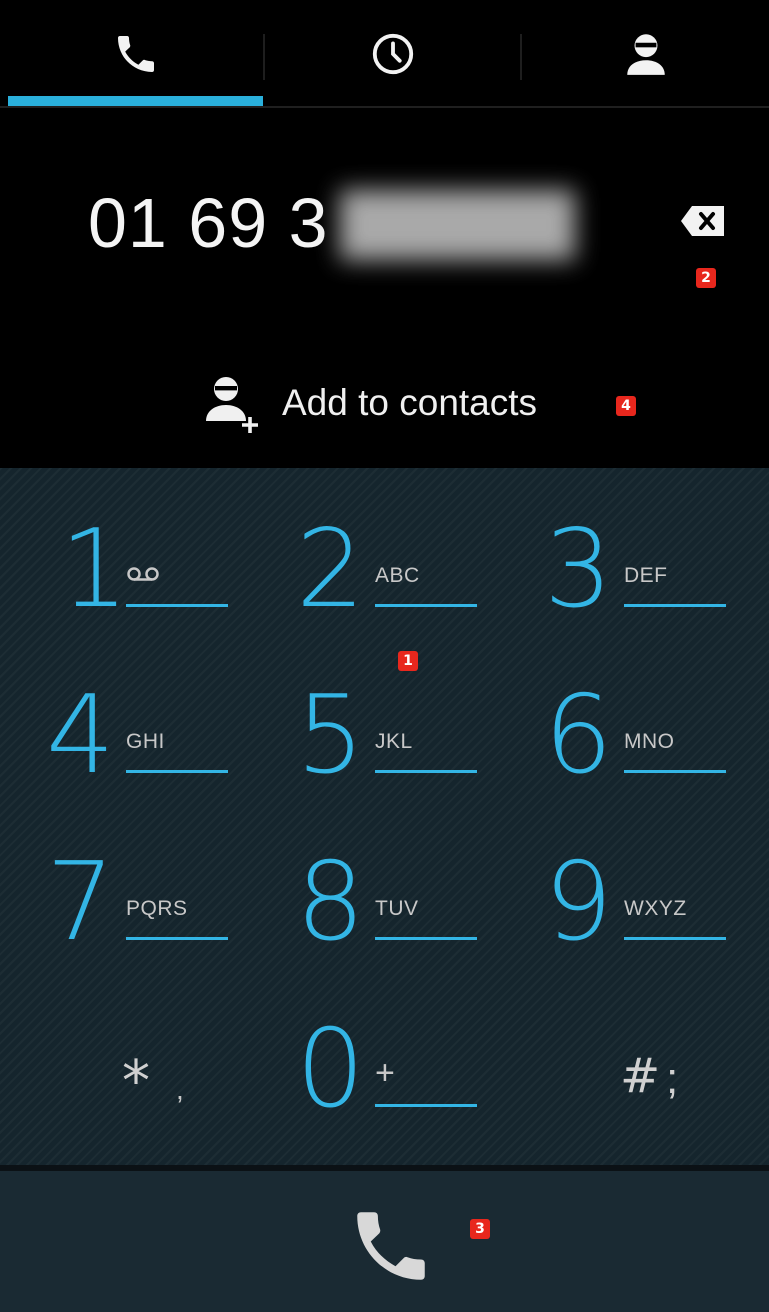 The image size is (769, 1312). I want to click on key-8: 8 TUV, so click(384, 918).